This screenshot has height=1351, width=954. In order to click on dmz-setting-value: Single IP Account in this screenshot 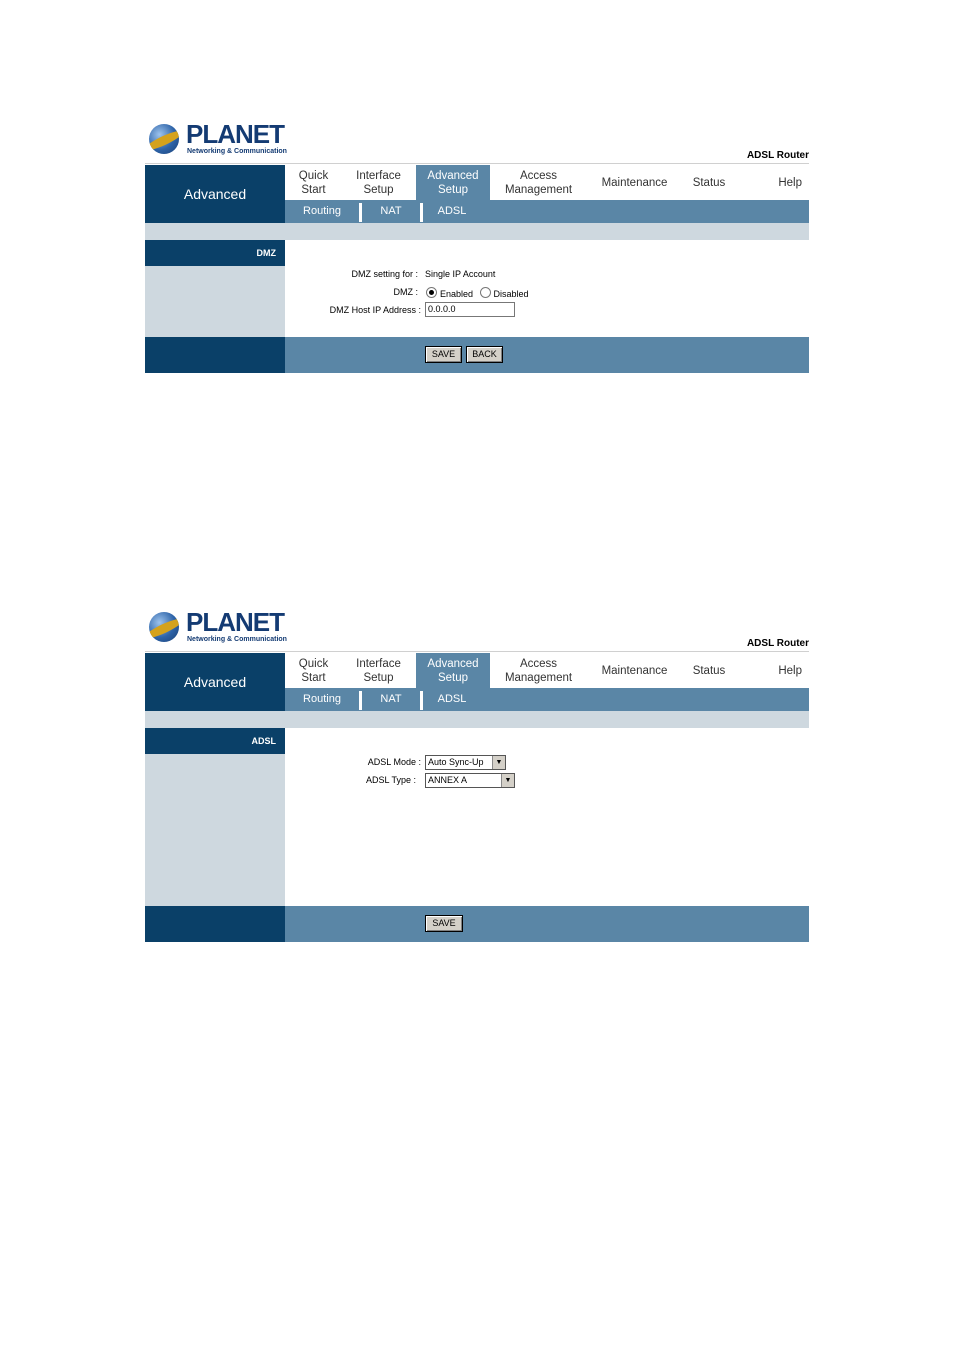, I will do `click(460, 274)`.